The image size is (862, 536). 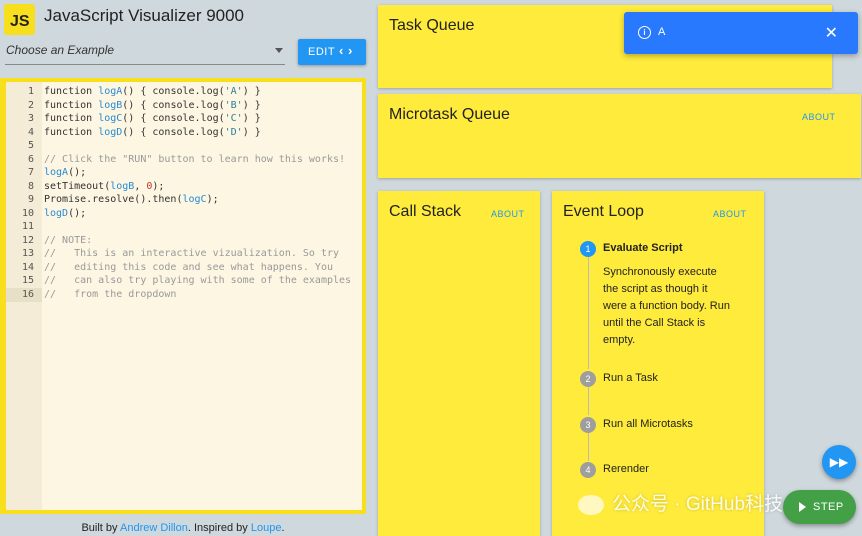 What do you see at coordinates (644, 32) in the screenshot?
I see `info-icon: i` at bounding box center [644, 32].